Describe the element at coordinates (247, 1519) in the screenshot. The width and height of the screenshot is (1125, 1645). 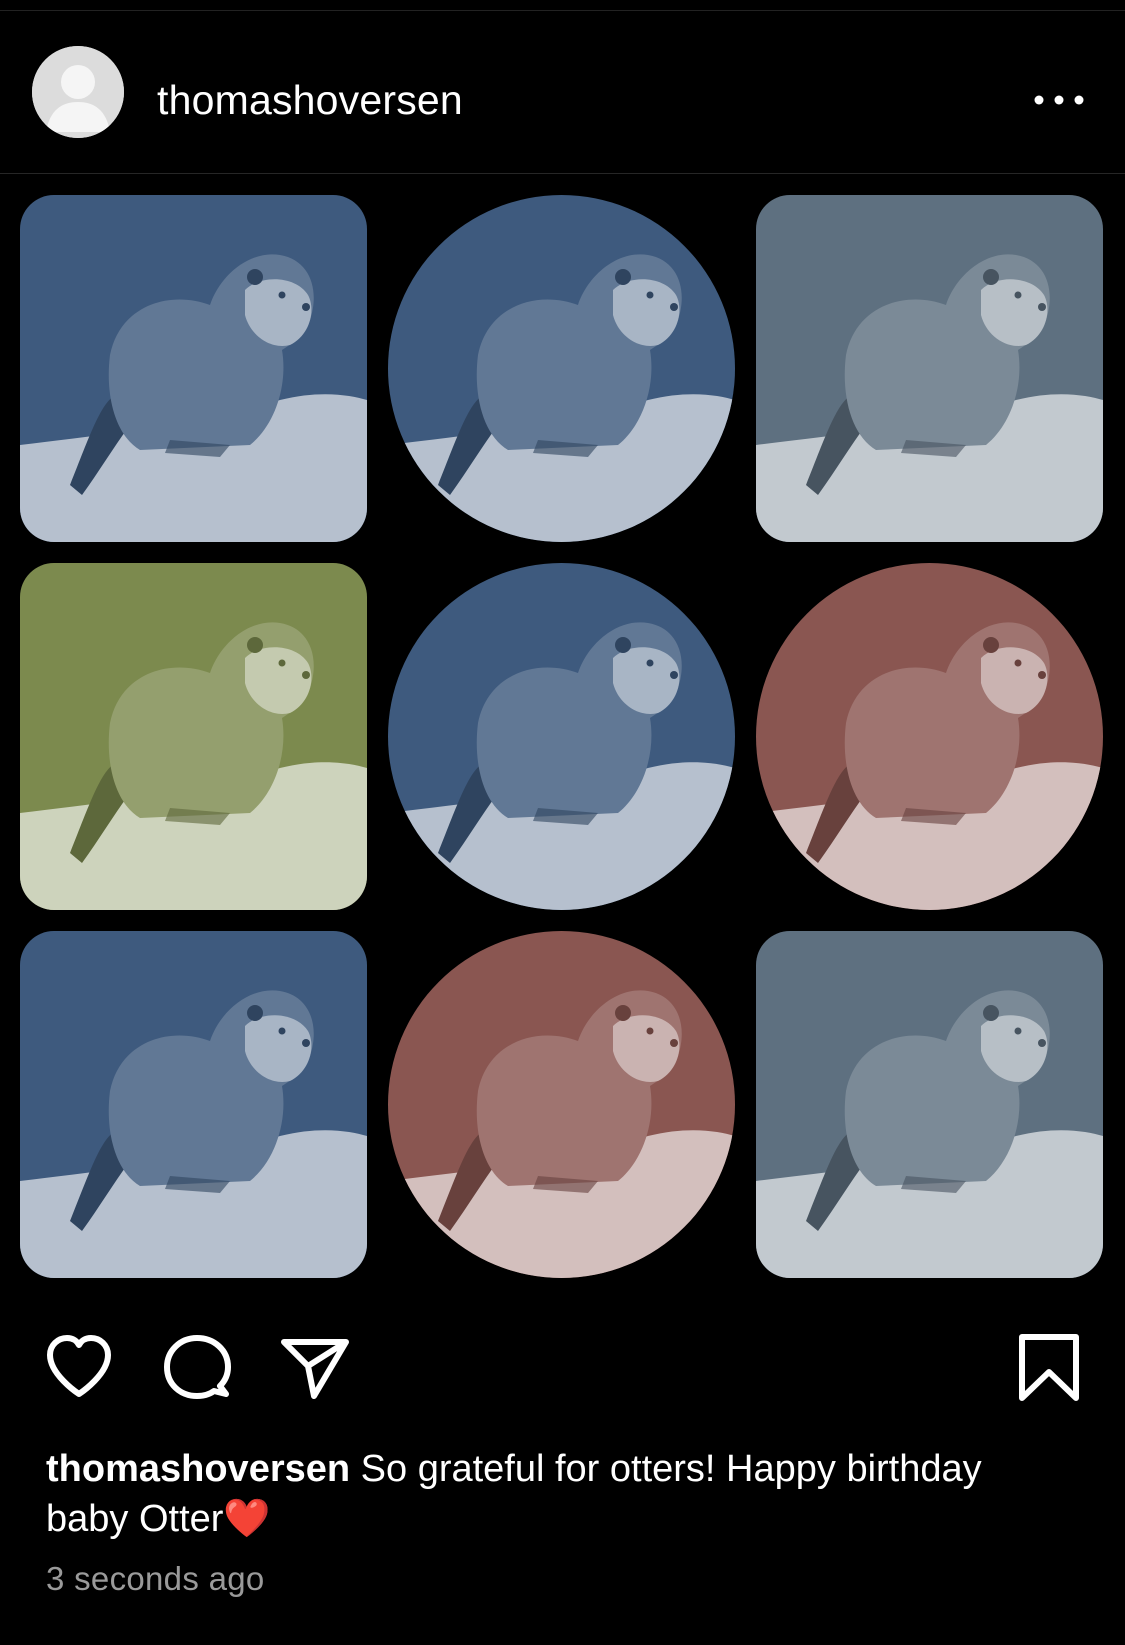
I see `heart-emoji: ❤️` at that location.